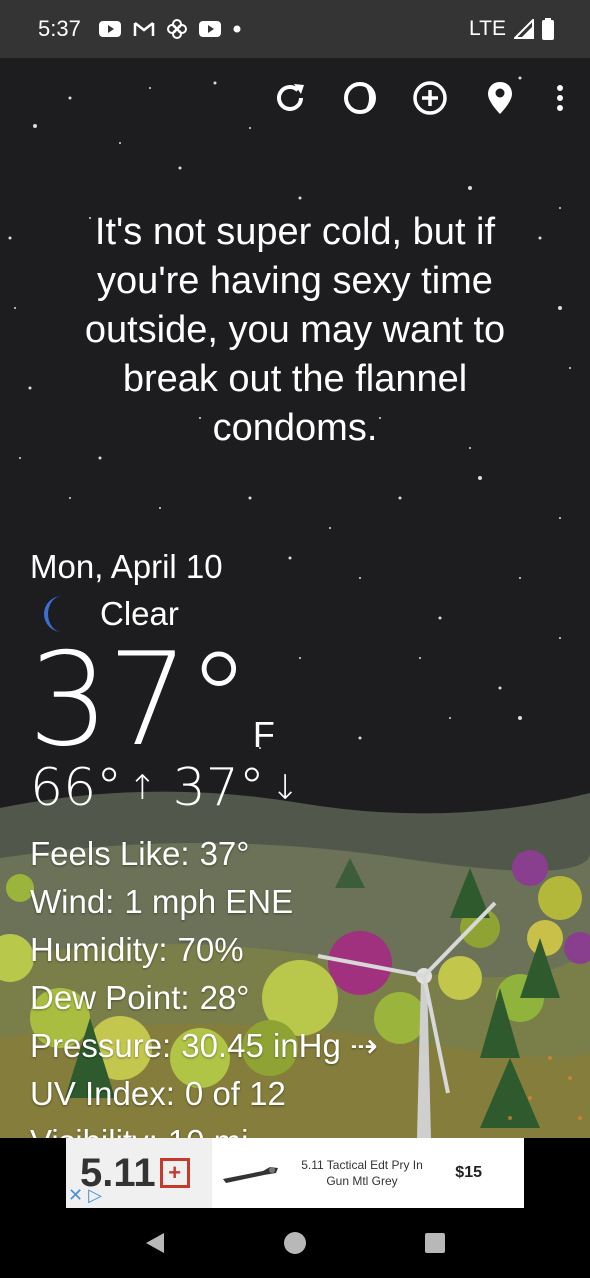  Describe the element at coordinates (548, 29) in the screenshot. I see `battery-icon` at that location.